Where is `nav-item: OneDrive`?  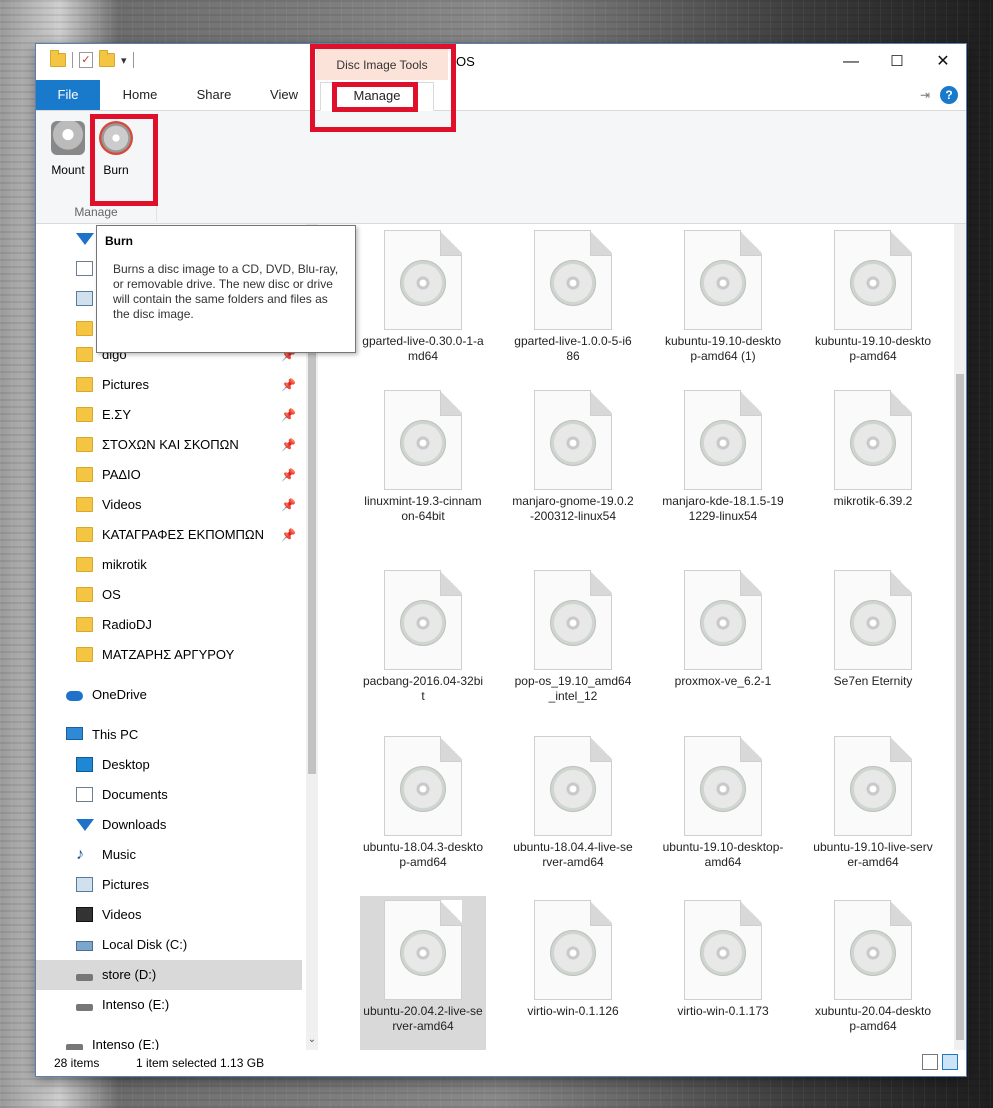 nav-item: OneDrive is located at coordinates (169, 695).